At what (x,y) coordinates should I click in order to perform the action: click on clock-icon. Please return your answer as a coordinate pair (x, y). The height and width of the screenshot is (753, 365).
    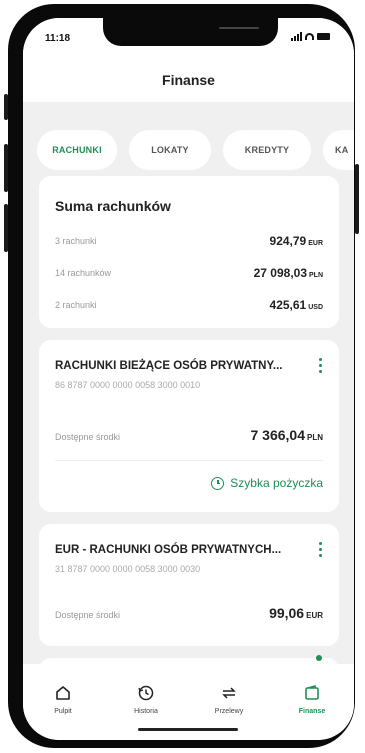
    Looking at the image, I should click on (218, 483).